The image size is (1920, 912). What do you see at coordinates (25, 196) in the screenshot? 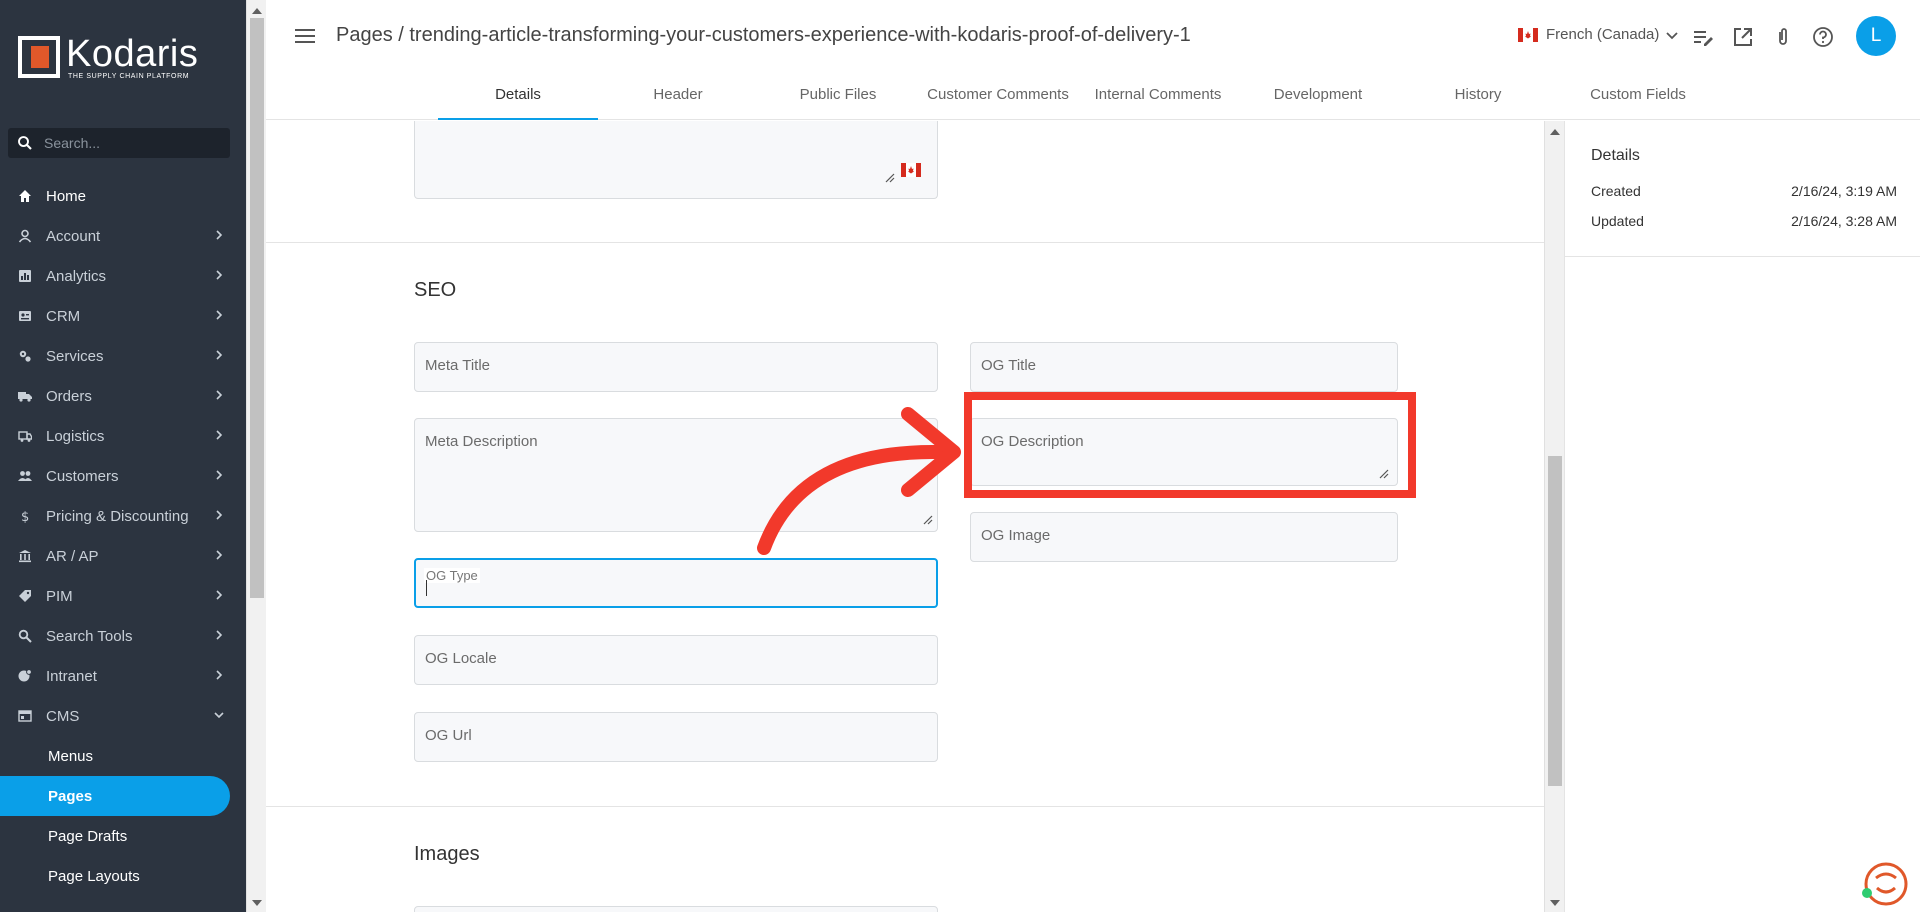
I see `home-icon` at bounding box center [25, 196].